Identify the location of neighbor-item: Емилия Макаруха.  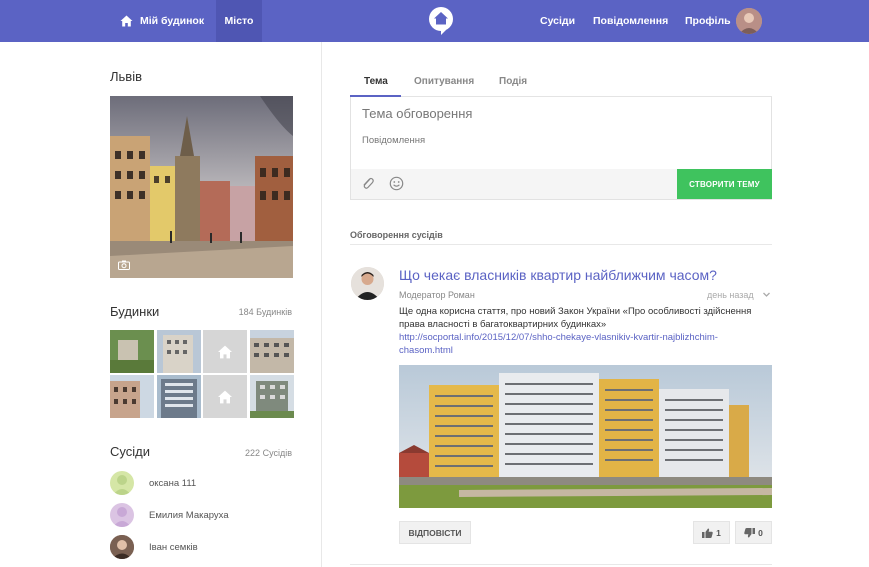
(169, 515).